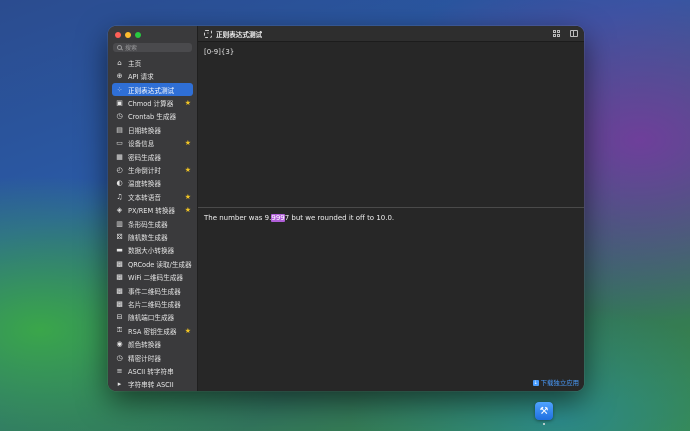 This screenshot has height=431, width=690. What do you see at coordinates (119, 223) in the screenshot?
I see `sidebar-item-icon: ▥` at bounding box center [119, 223].